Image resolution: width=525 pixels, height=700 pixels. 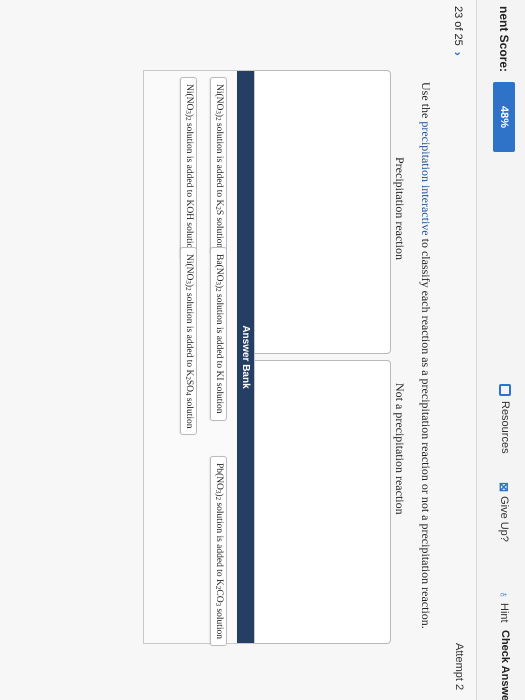 I want to click on not-precipitation-drop-zone, so click(x=319, y=502).